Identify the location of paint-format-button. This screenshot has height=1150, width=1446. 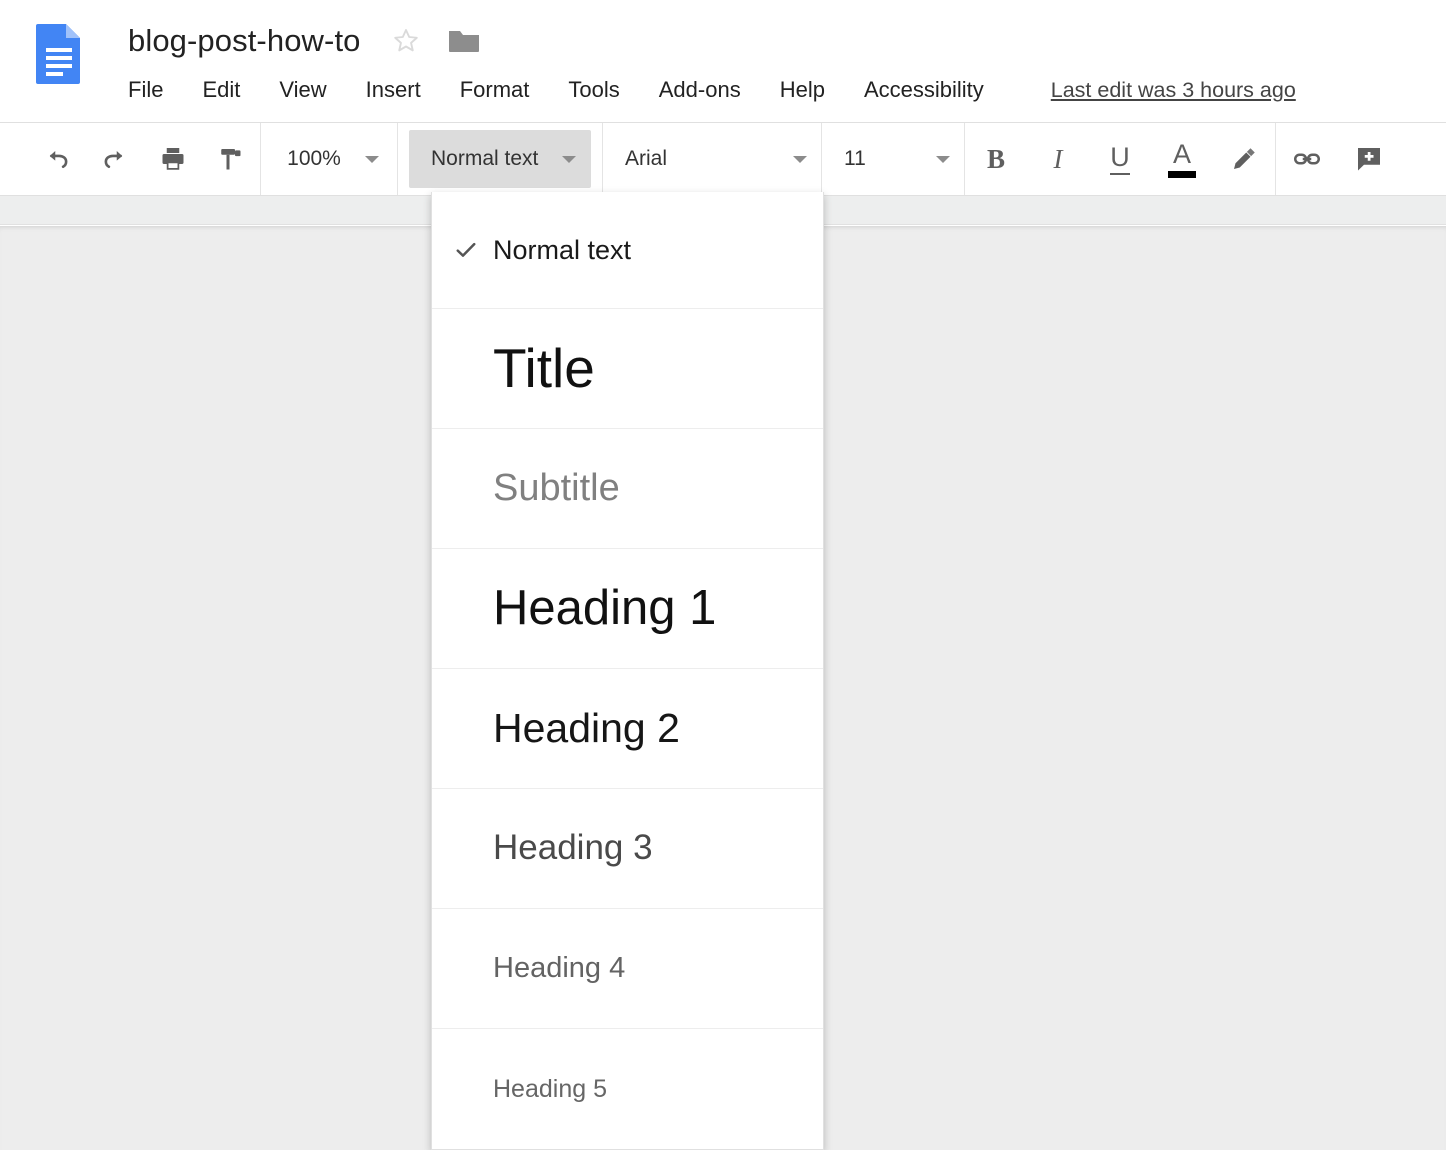
(231, 159).